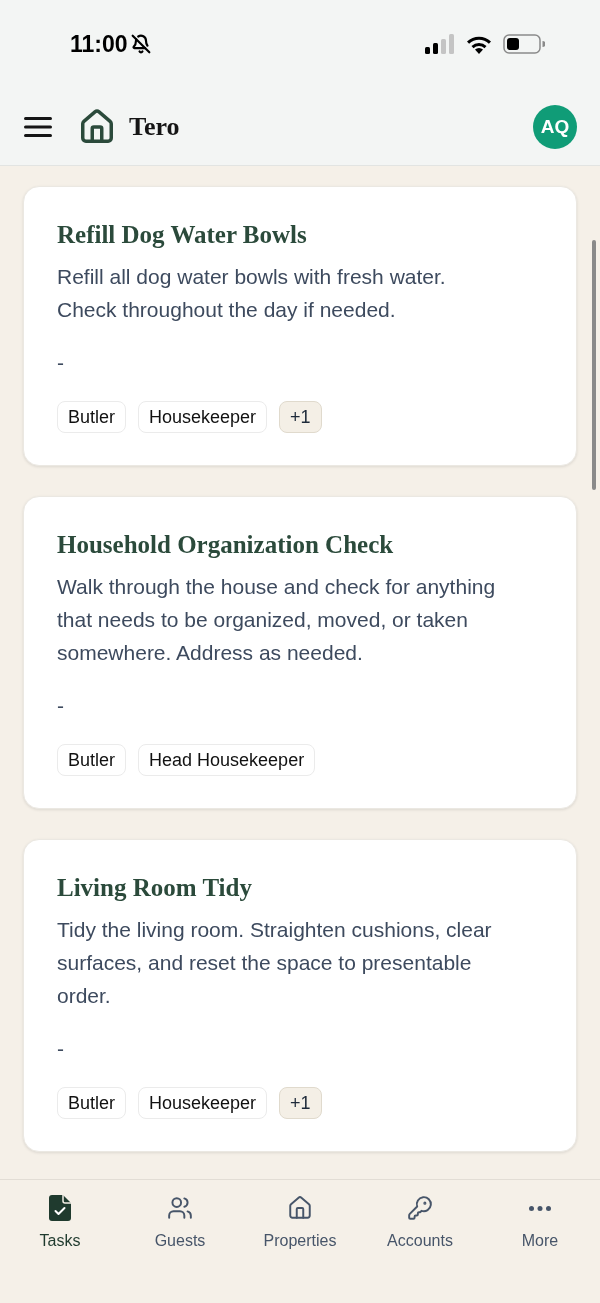  What do you see at coordinates (277, 620) in the screenshot?
I see `task-description: Walk through the house and check for anything that needs to be organized, moved, or taken somewhere. Address as needed.` at bounding box center [277, 620].